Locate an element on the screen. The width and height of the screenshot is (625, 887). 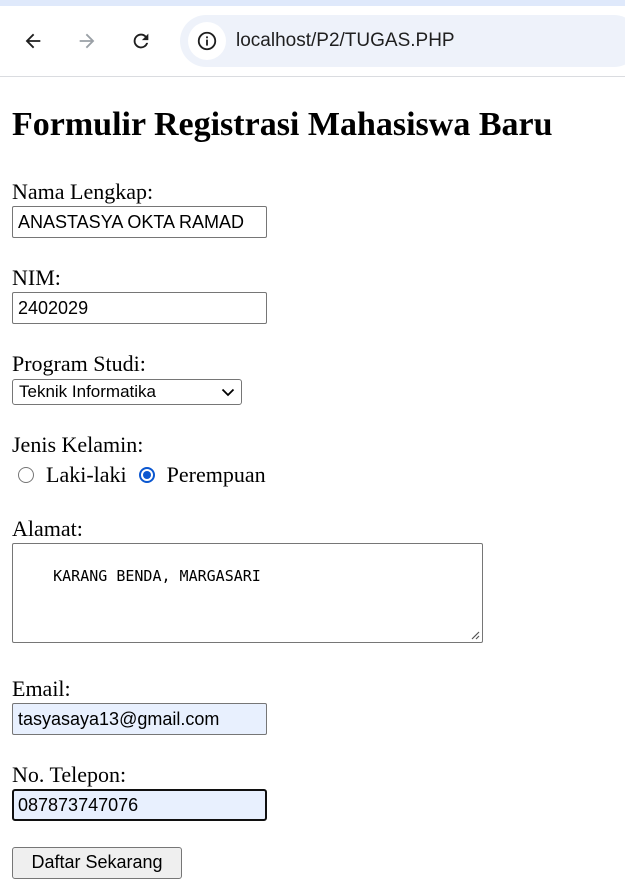
nim-label: NIM: is located at coordinates (36, 277).